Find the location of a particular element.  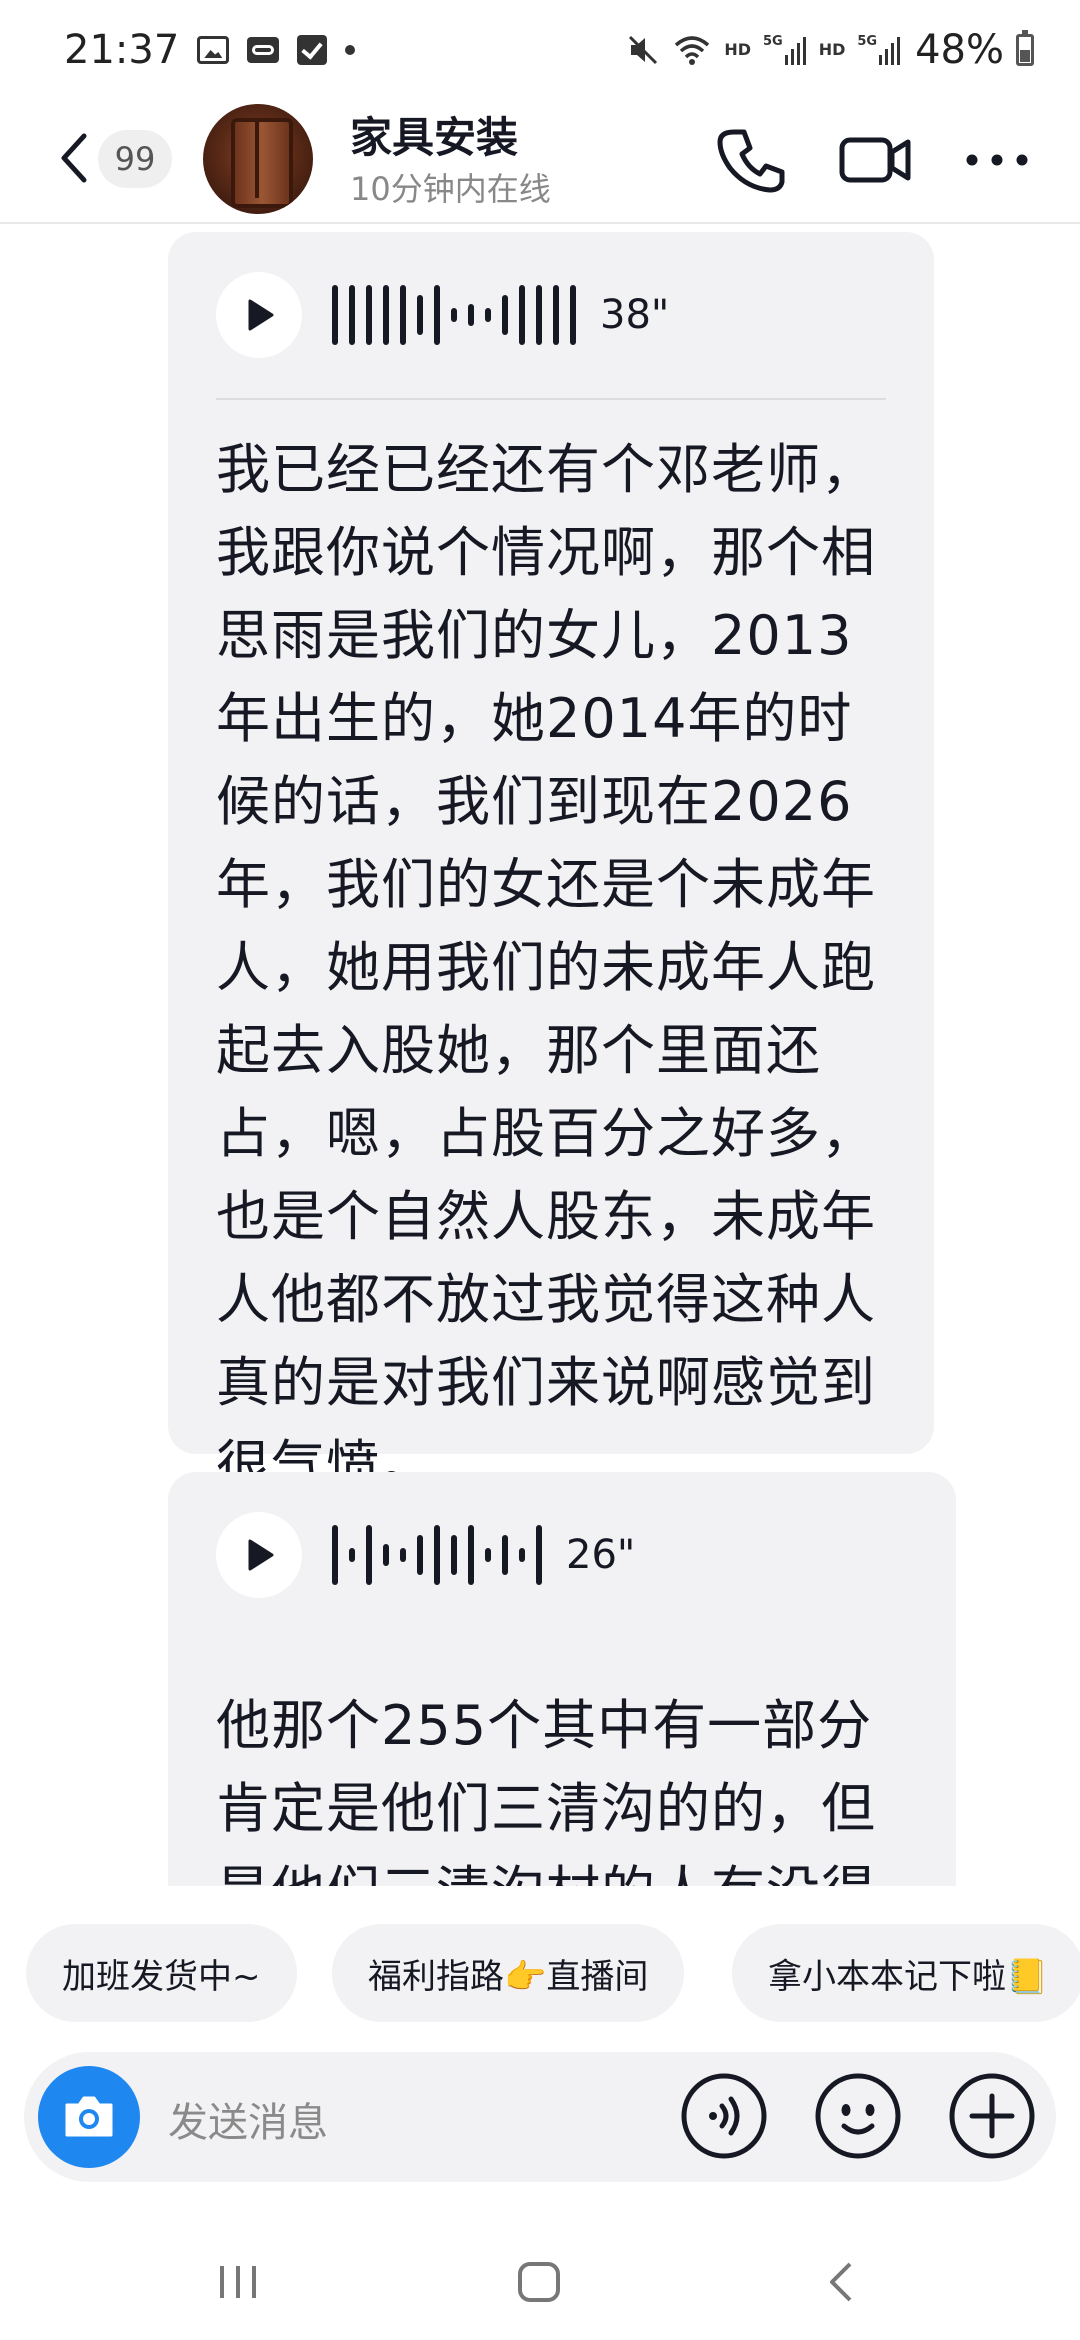

camera-button is located at coordinates (89, 2117).